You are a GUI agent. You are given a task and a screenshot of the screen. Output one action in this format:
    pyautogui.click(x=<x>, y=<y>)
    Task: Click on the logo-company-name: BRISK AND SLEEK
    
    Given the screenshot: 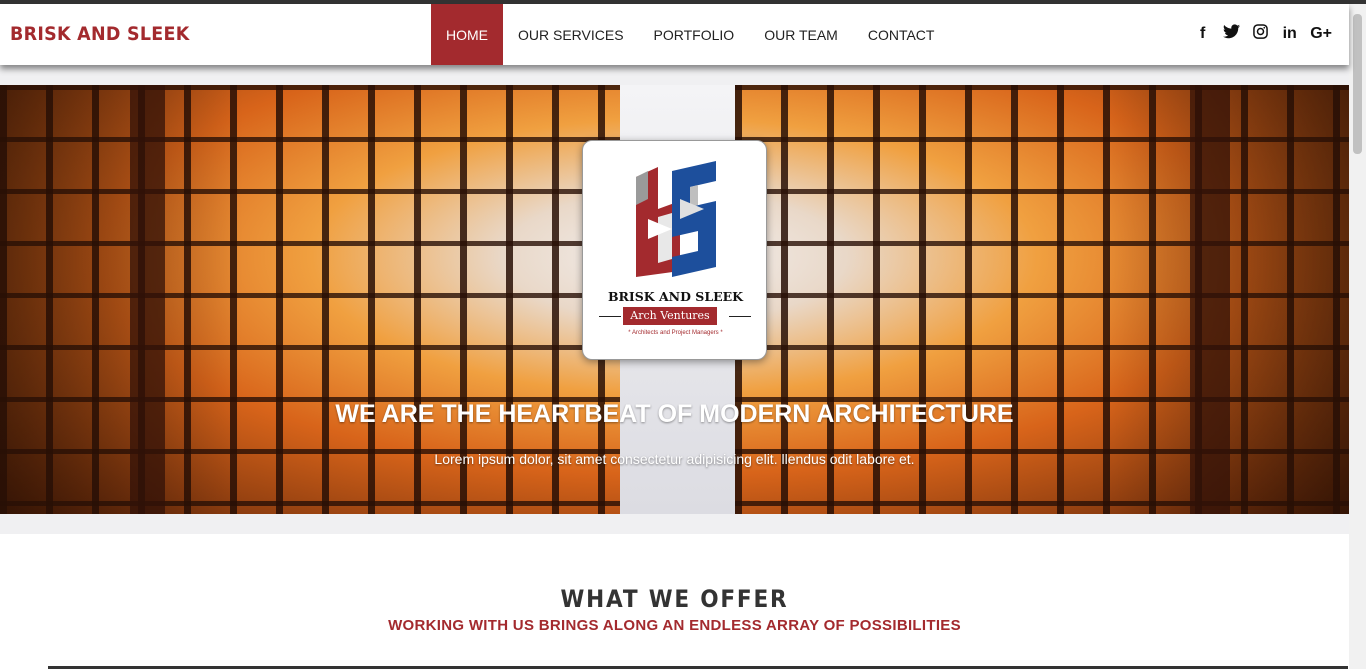 What is the action you would take?
    pyautogui.click(x=675, y=296)
    